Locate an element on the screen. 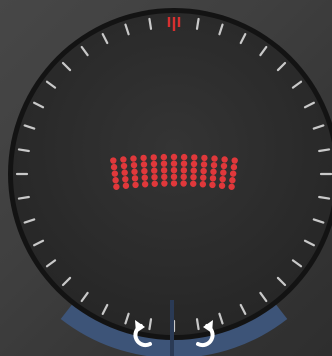 This screenshot has height=356, width=332. rotate-left-button is located at coordinates (140, 331).